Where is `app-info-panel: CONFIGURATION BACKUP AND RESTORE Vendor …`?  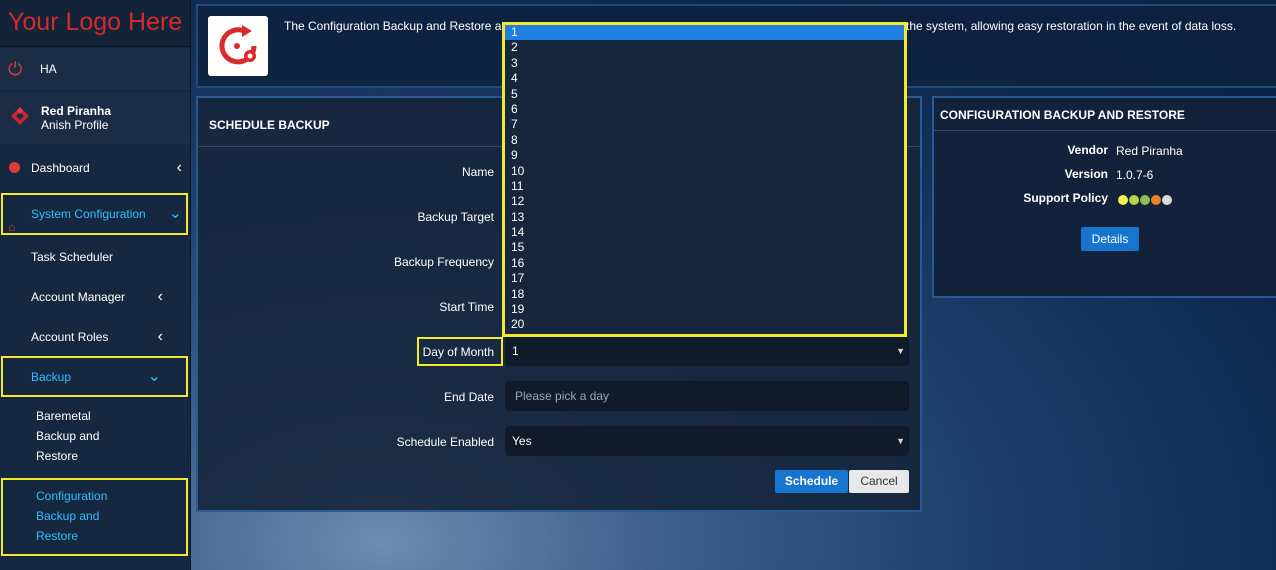 app-info-panel: CONFIGURATION BACKUP AND RESTORE Vendor … is located at coordinates (1104, 197).